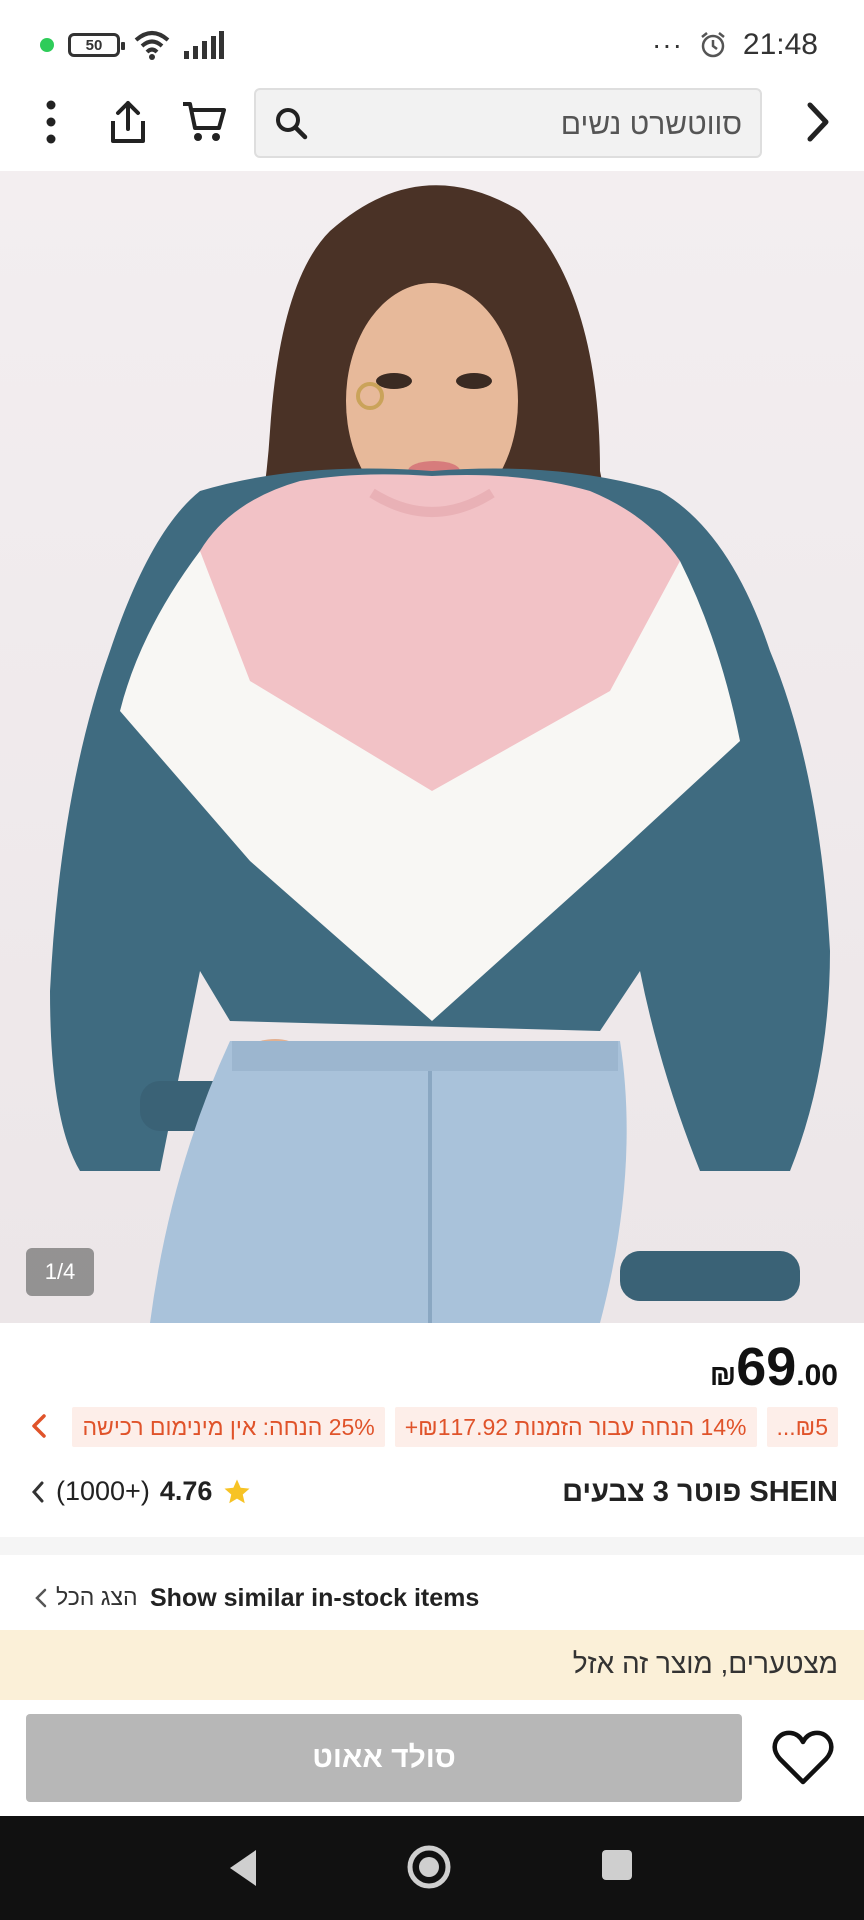 The height and width of the screenshot is (1920, 864). Describe the element at coordinates (291, 123) in the screenshot. I see `search-icon` at that location.